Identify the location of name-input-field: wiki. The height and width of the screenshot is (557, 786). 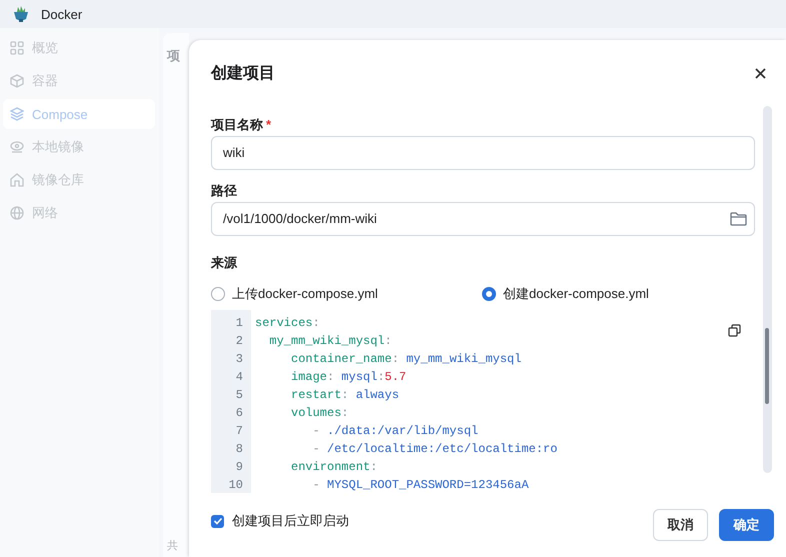
(483, 153).